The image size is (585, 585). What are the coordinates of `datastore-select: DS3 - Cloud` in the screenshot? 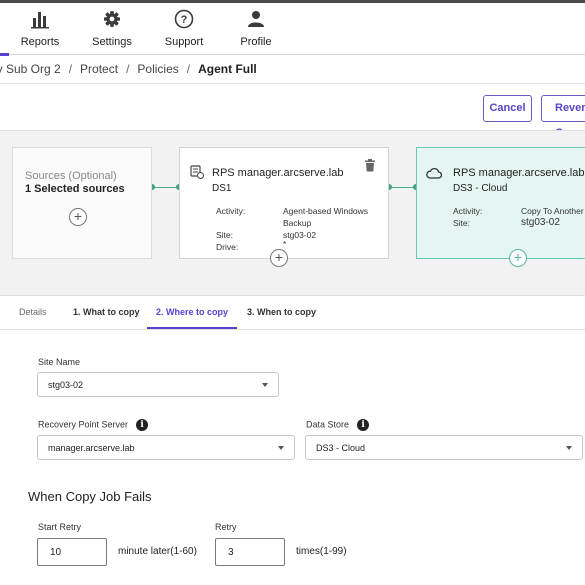 It's located at (444, 447).